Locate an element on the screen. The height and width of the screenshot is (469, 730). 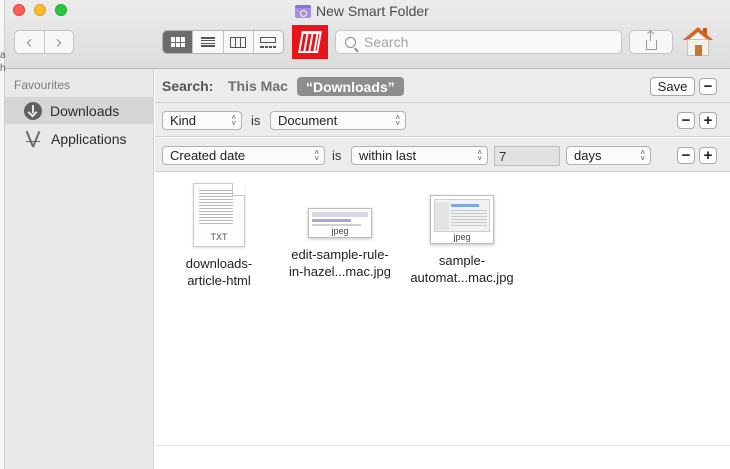
rule-qualifier-popup: within last ˄ ˅ is located at coordinates (419, 155).